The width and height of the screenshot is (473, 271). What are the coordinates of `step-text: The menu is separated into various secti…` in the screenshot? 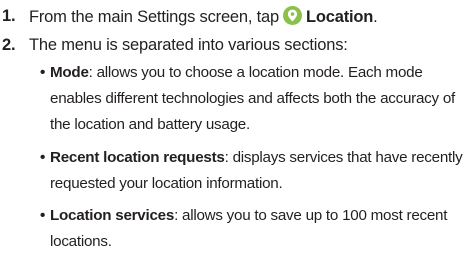 It's located at (188, 45).